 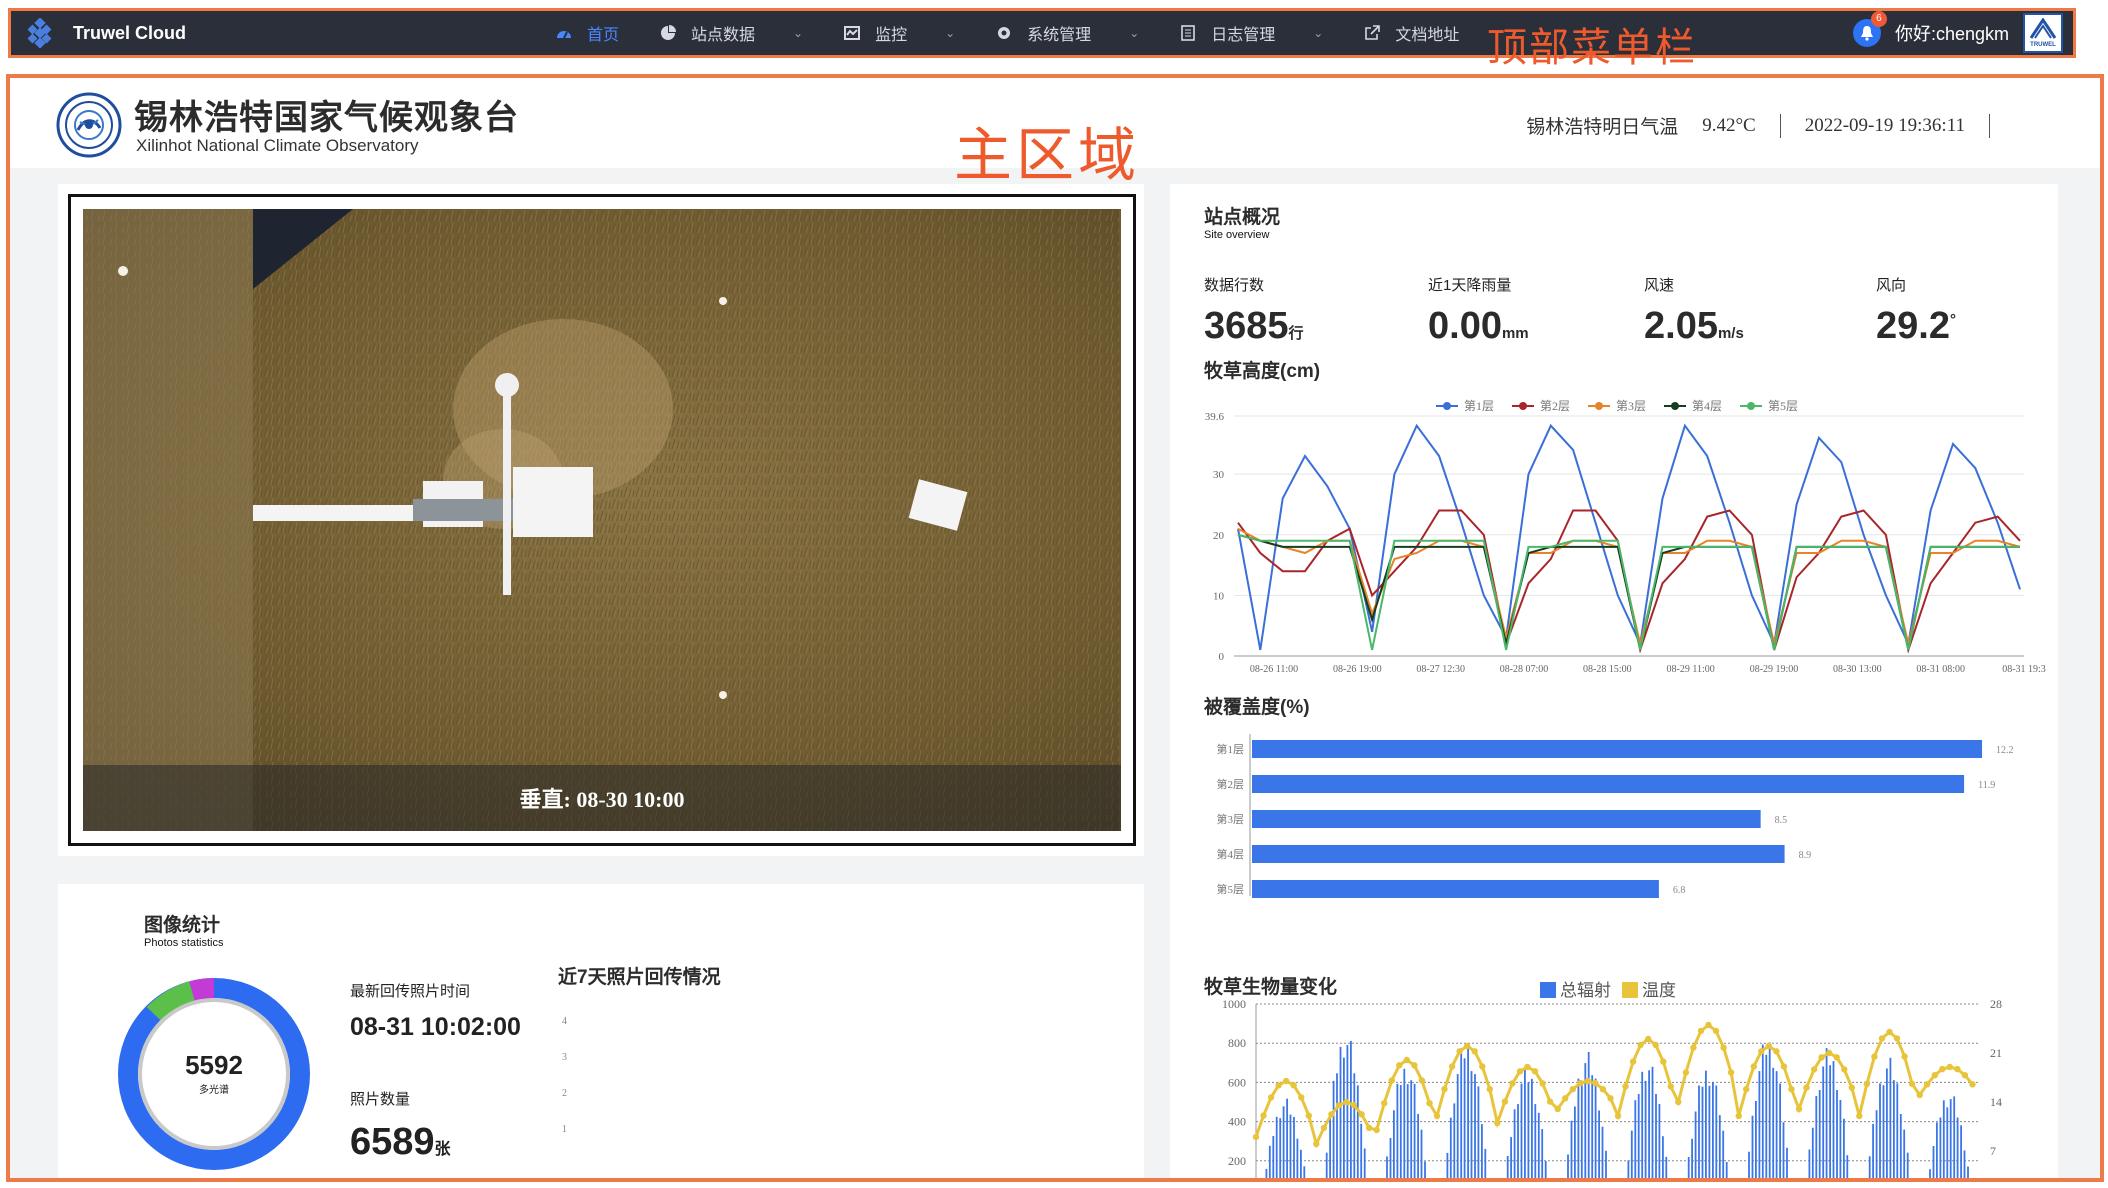 I want to click on metric-rows: 数据行数 3685行, so click(x=1254, y=311).